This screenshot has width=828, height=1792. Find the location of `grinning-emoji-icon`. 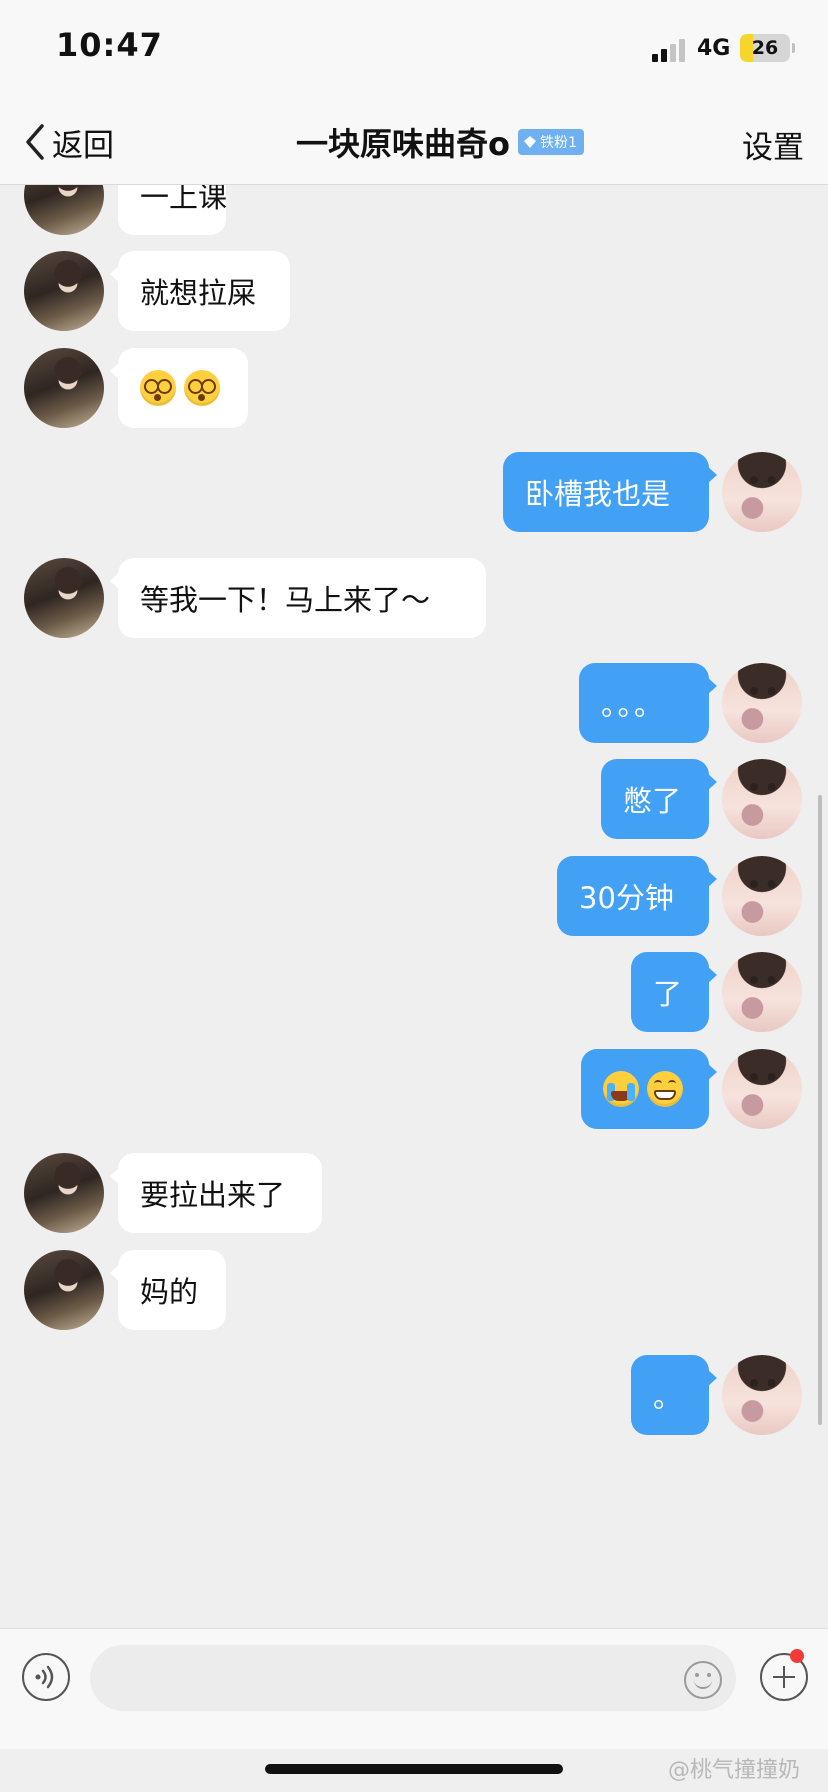

grinning-emoji-icon is located at coordinates (665, 1089).